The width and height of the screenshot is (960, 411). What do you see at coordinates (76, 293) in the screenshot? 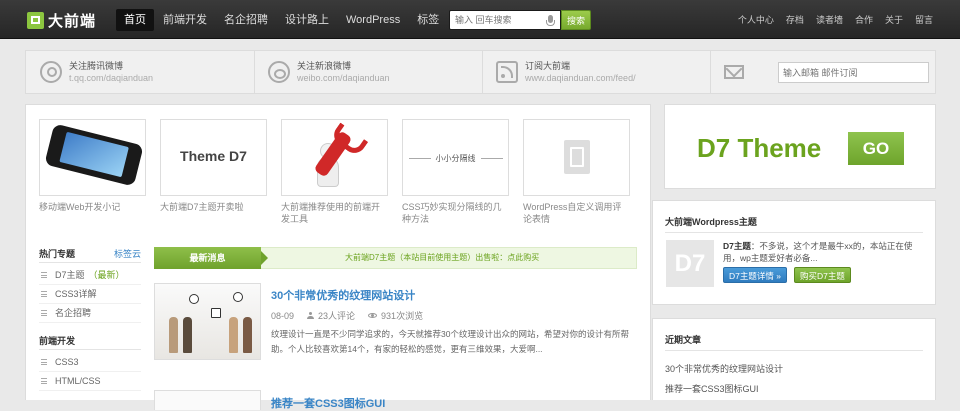
I see `topic-label: CSS3详解` at bounding box center [76, 293].